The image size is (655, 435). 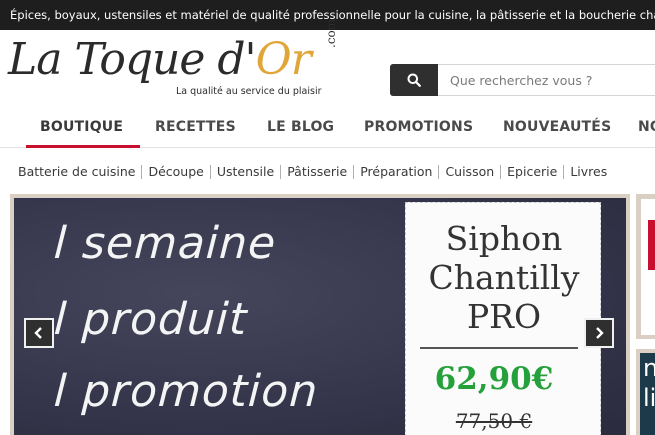 I want to click on nav-nouveautes: NOUVEAUTÉS, so click(x=557, y=128).